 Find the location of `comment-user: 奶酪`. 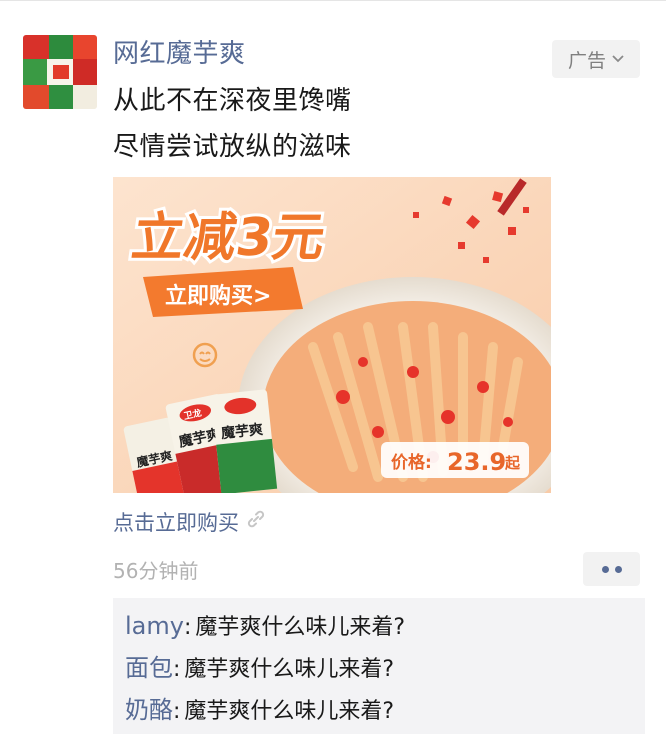

comment-user: 奶酪 is located at coordinates (149, 710).